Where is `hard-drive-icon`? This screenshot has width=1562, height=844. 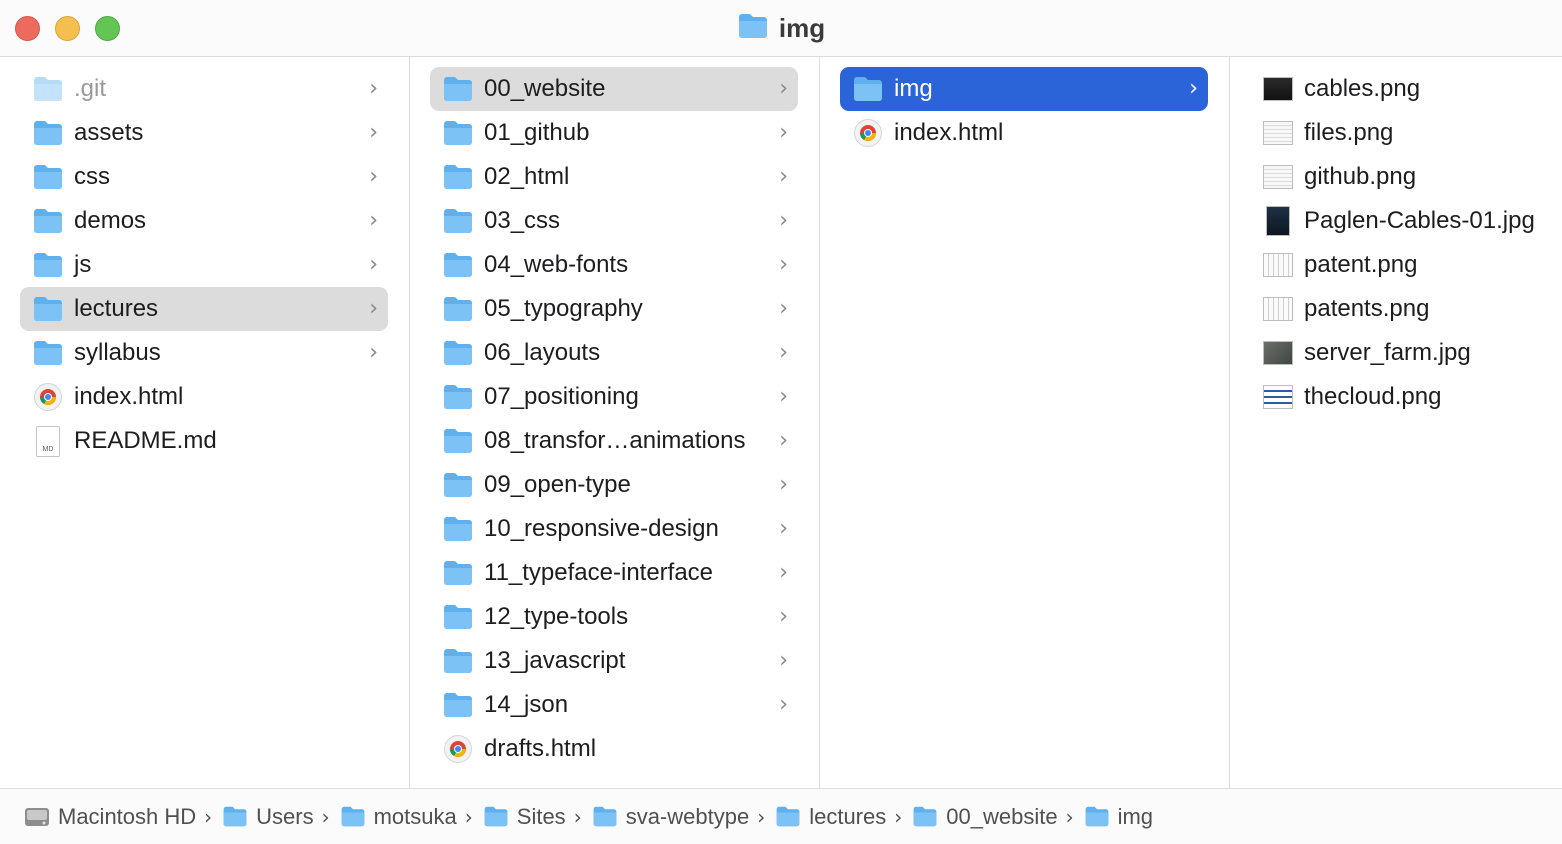
hard-drive-icon is located at coordinates (37, 817).